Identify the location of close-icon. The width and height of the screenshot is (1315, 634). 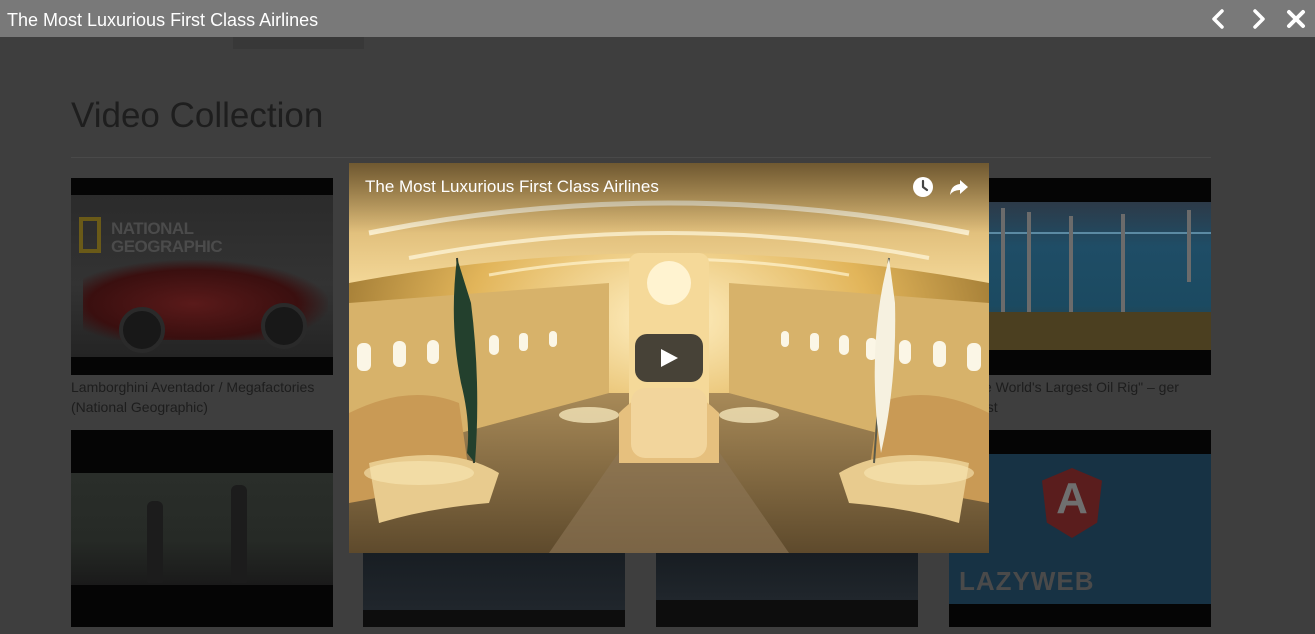
(1296, 19).